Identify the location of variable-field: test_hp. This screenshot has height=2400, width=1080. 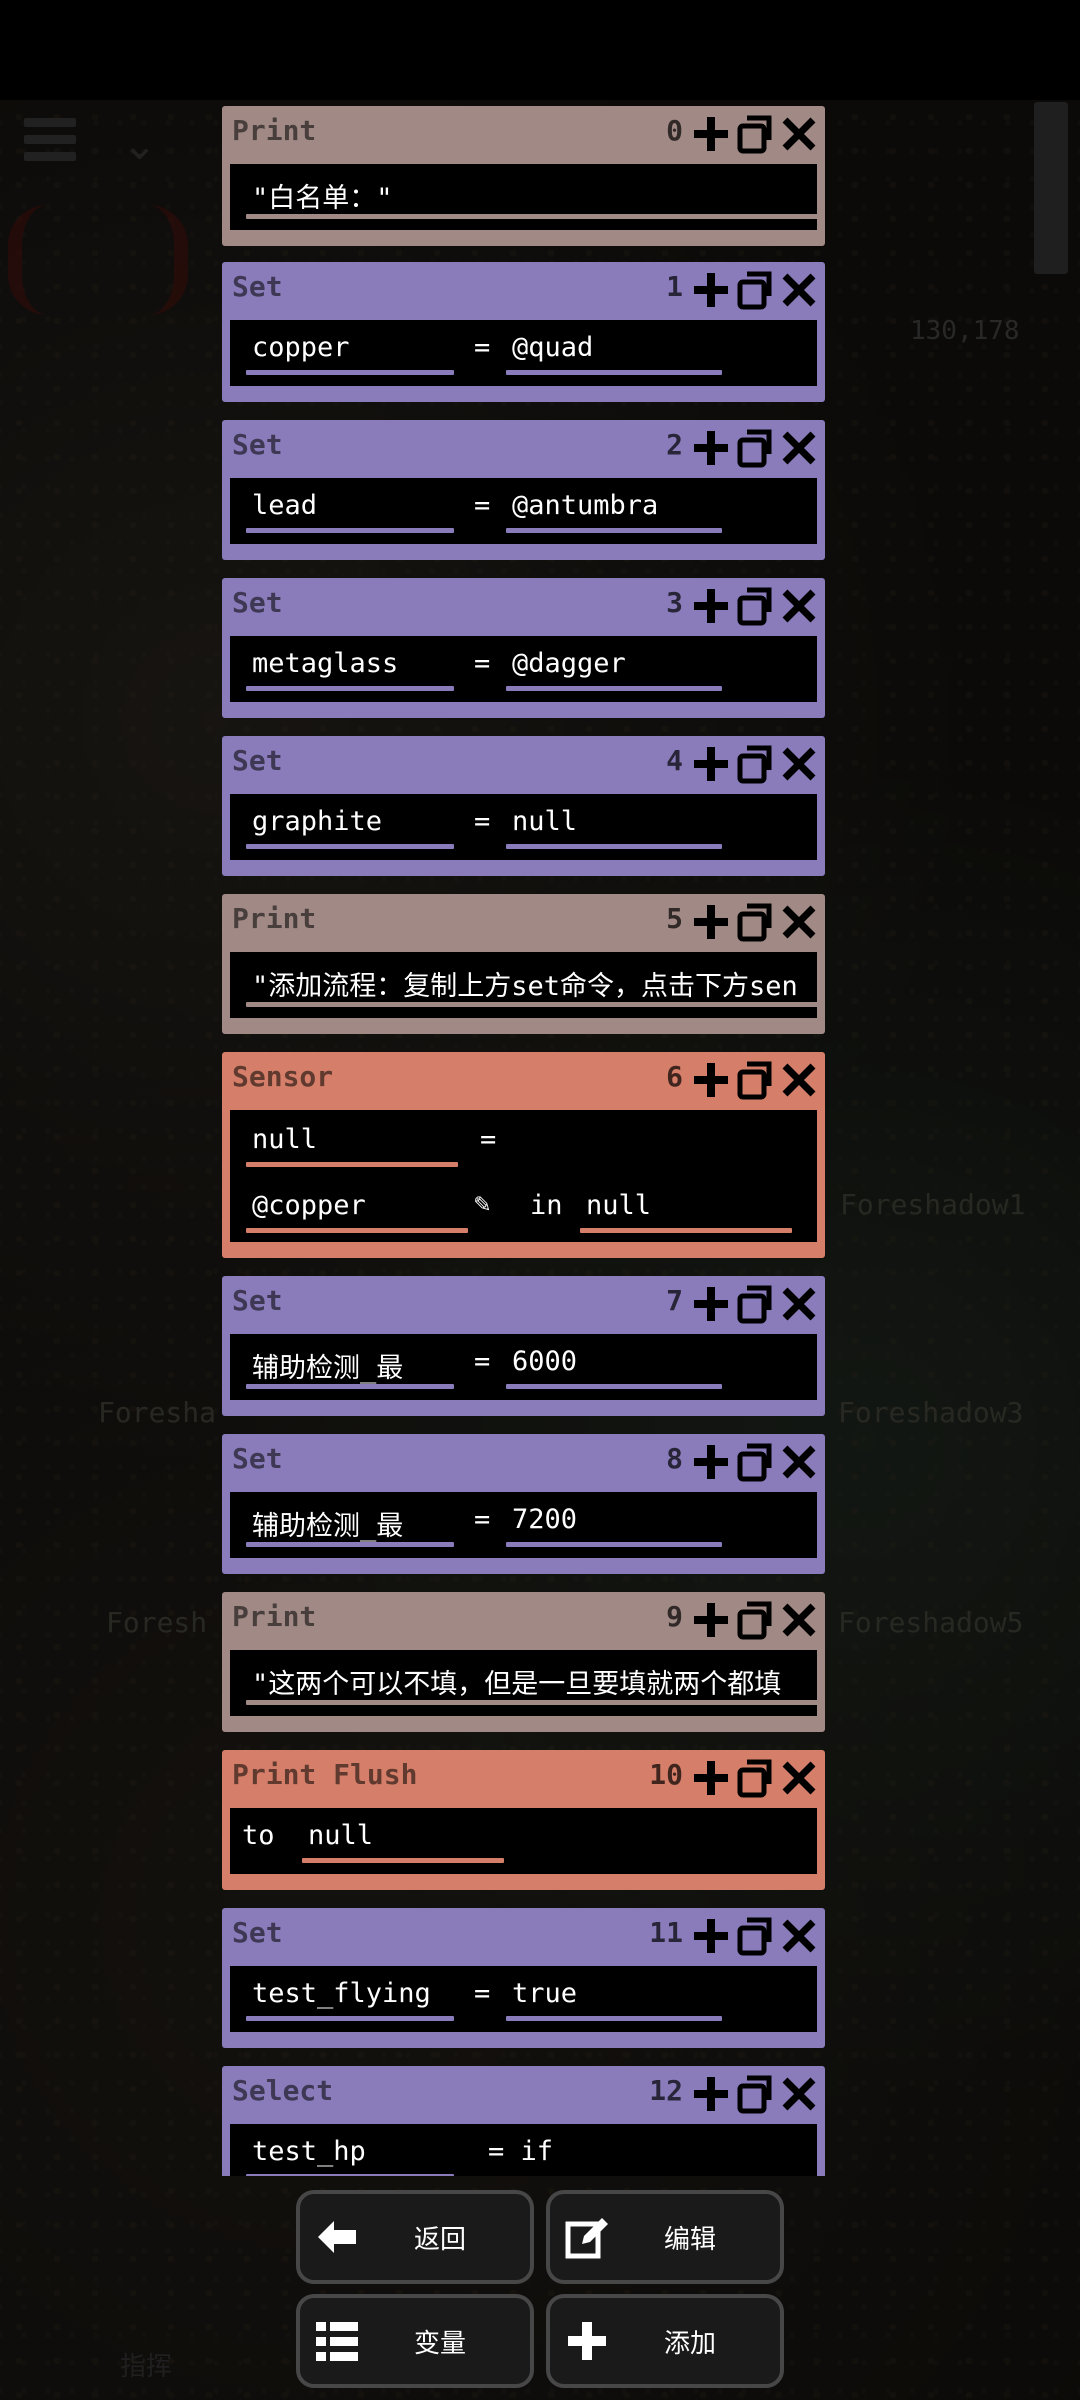
(350, 2151).